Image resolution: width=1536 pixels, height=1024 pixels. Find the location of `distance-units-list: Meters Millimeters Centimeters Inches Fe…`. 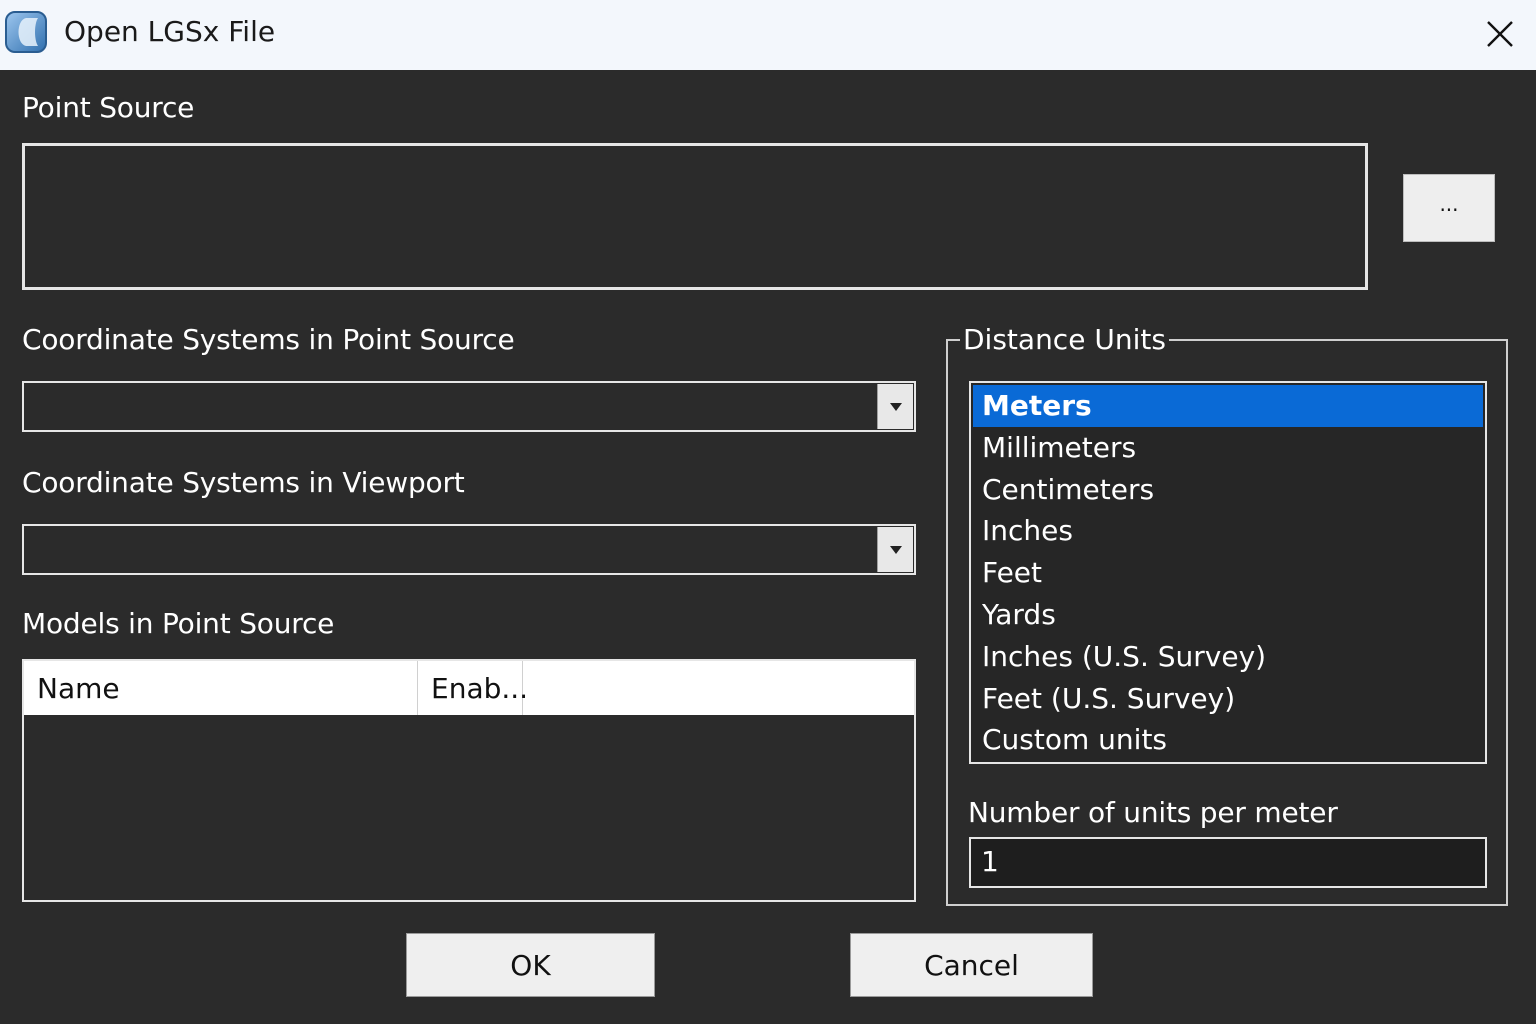

distance-units-list: Meters Millimeters Centimeters Inches Fe… is located at coordinates (1228, 572).